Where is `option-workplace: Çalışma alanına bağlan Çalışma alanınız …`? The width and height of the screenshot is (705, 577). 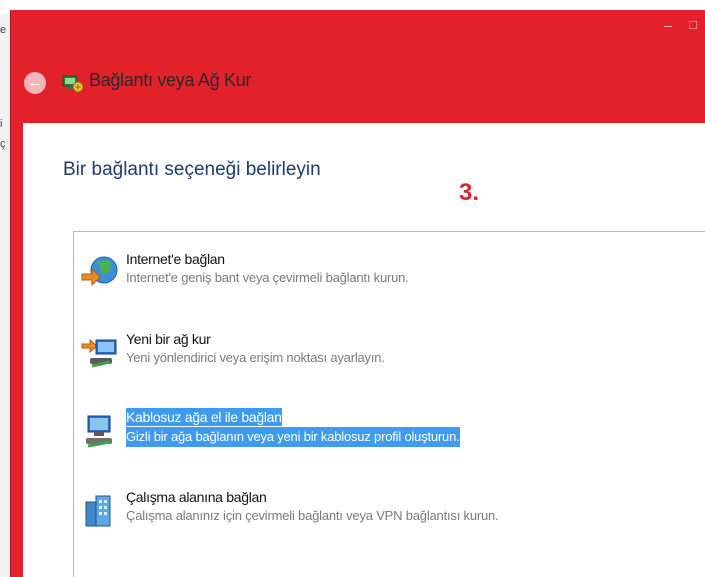
option-workplace: Çalışma alanına bağlan Çalışma alanınız … is located at coordinates (389, 518).